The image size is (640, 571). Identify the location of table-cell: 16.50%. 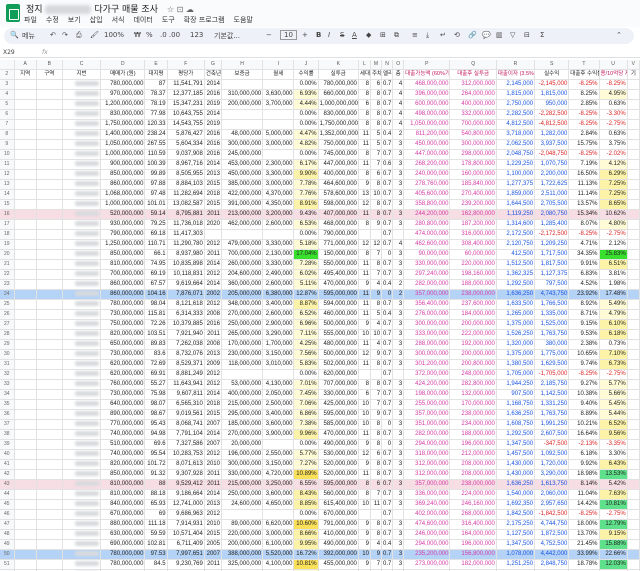
(584, 175).